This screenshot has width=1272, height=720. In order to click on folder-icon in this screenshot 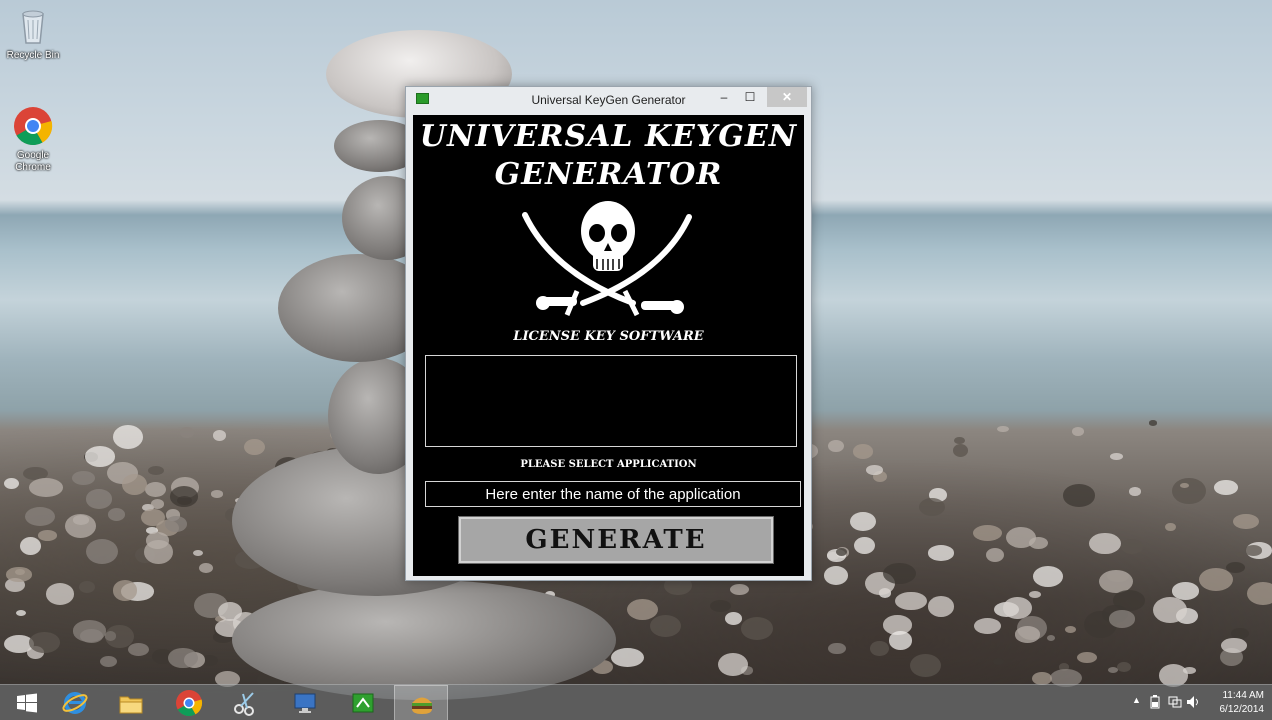, I will do `click(131, 703)`.